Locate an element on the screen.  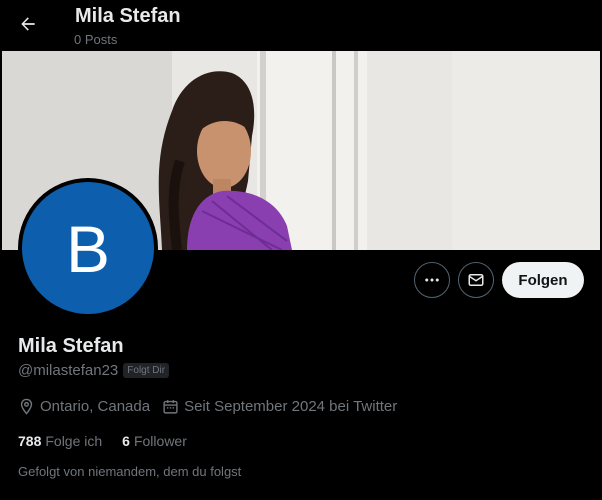
avatar: B is located at coordinates (88, 248).